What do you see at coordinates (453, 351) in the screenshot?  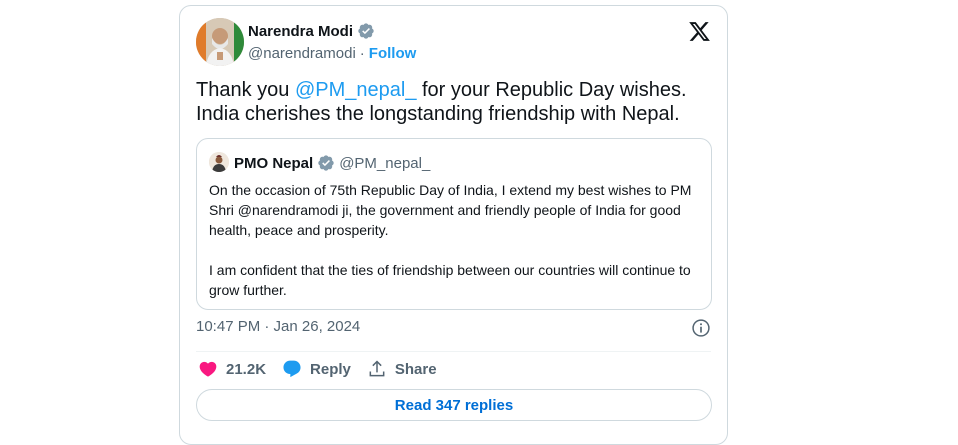 I see `divider` at bounding box center [453, 351].